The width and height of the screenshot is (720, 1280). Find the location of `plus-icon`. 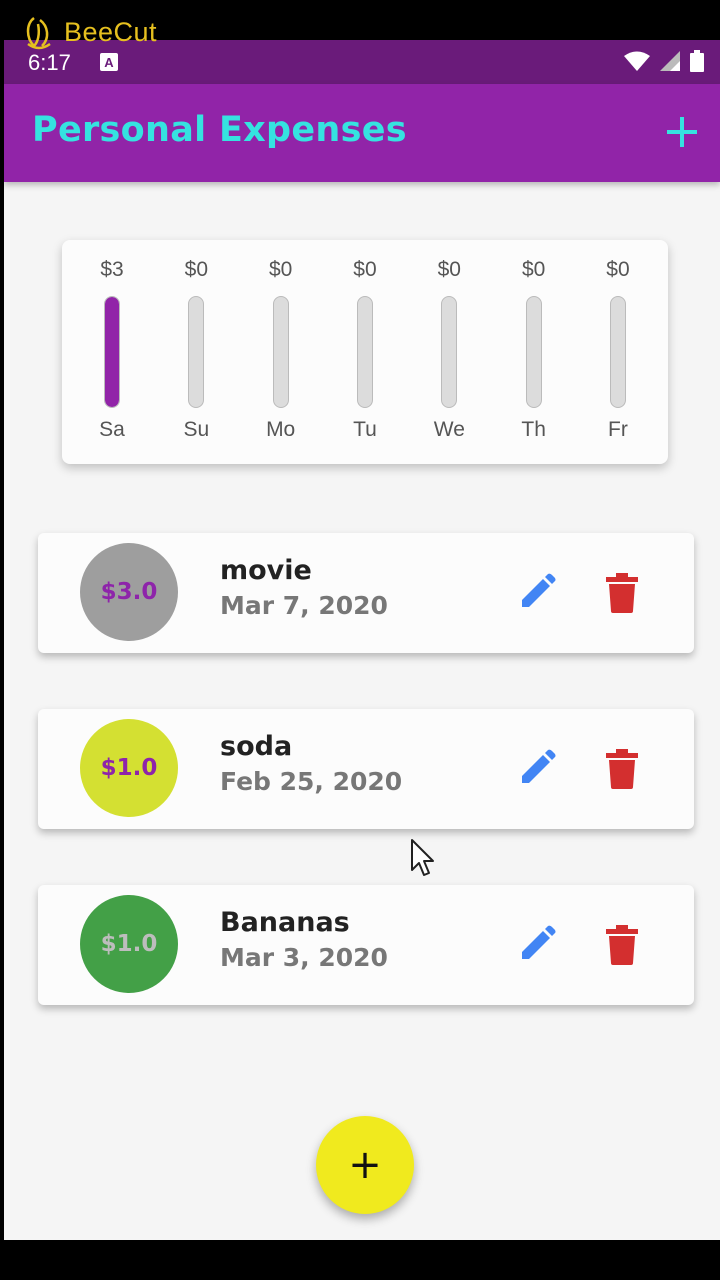

plus-icon is located at coordinates (682, 132).